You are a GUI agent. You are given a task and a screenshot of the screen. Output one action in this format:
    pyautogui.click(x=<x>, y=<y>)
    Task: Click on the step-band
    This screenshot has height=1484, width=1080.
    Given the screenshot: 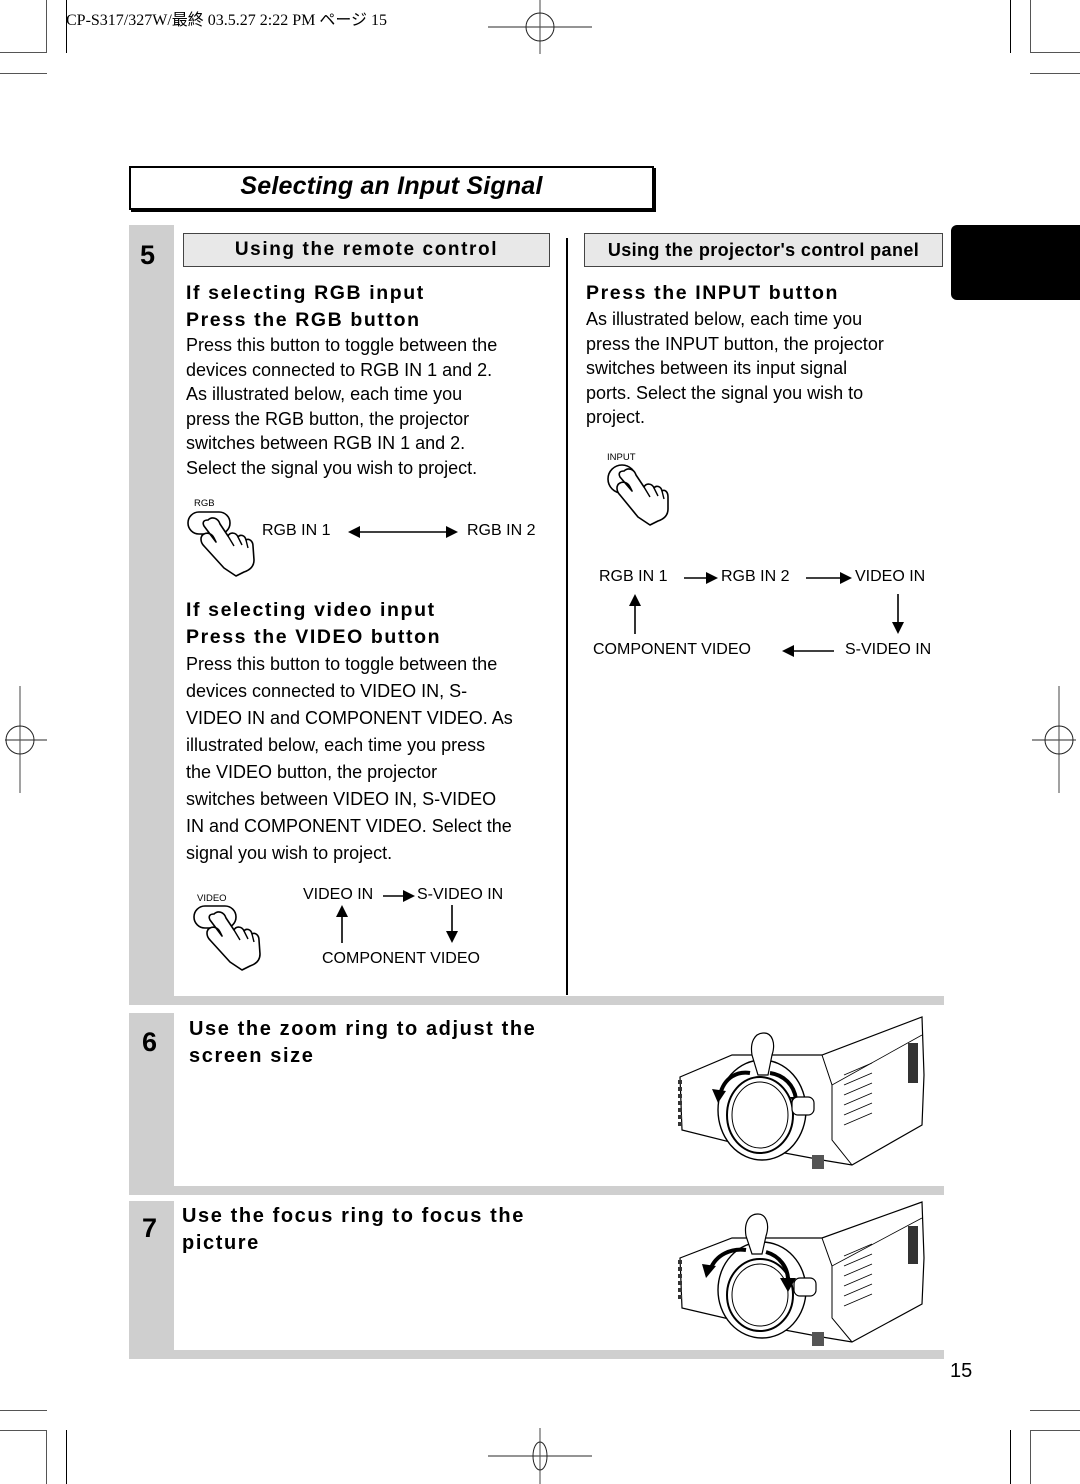 What is the action you would take?
    pyautogui.click(x=151, y=614)
    